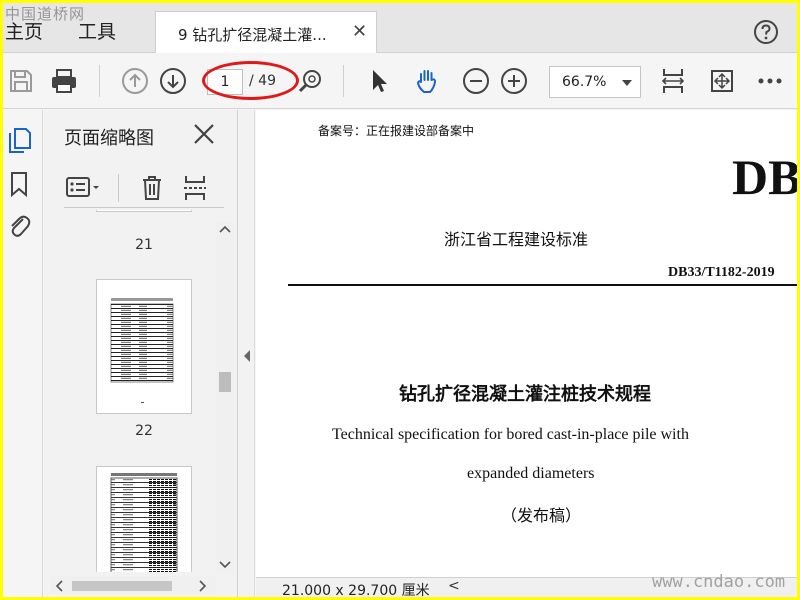 The height and width of the screenshot is (600, 800). Describe the element at coordinates (379, 81) in the screenshot. I see `select-cursor-icon` at that location.